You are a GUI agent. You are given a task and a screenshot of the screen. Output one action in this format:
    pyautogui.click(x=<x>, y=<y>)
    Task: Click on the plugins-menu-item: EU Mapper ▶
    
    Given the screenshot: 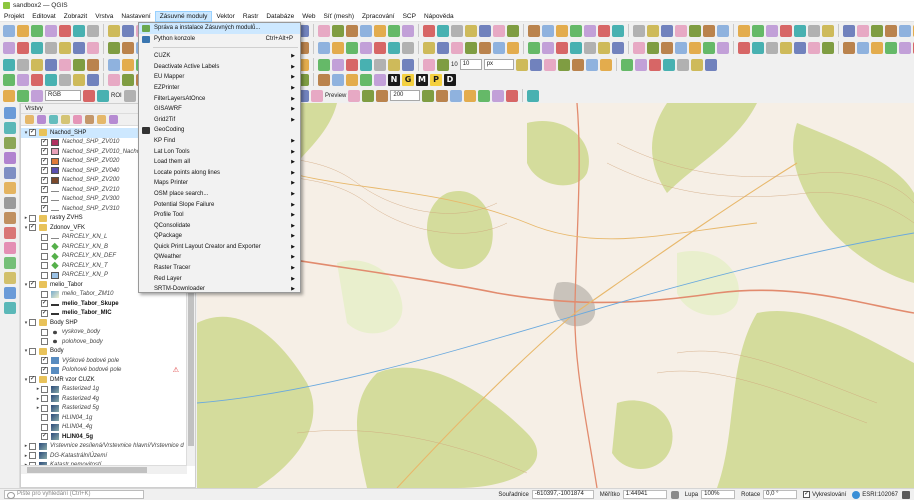 What is the action you would take?
    pyautogui.click(x=219, y=77)
    